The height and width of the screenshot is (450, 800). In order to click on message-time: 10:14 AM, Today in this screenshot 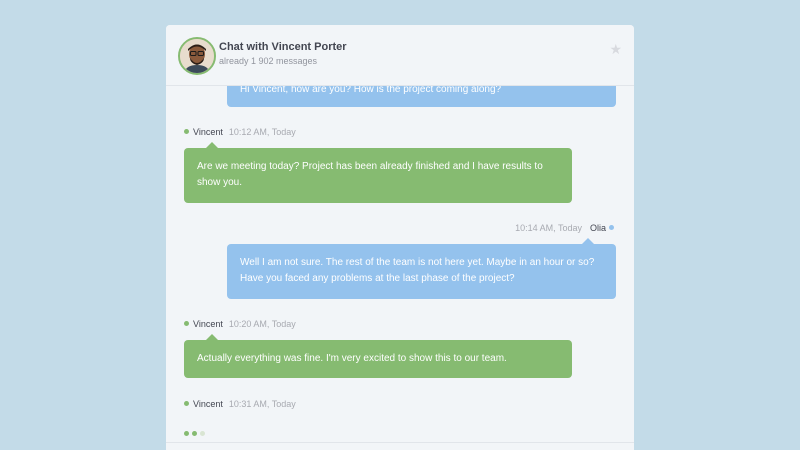, I will do `click(548, 228)`.